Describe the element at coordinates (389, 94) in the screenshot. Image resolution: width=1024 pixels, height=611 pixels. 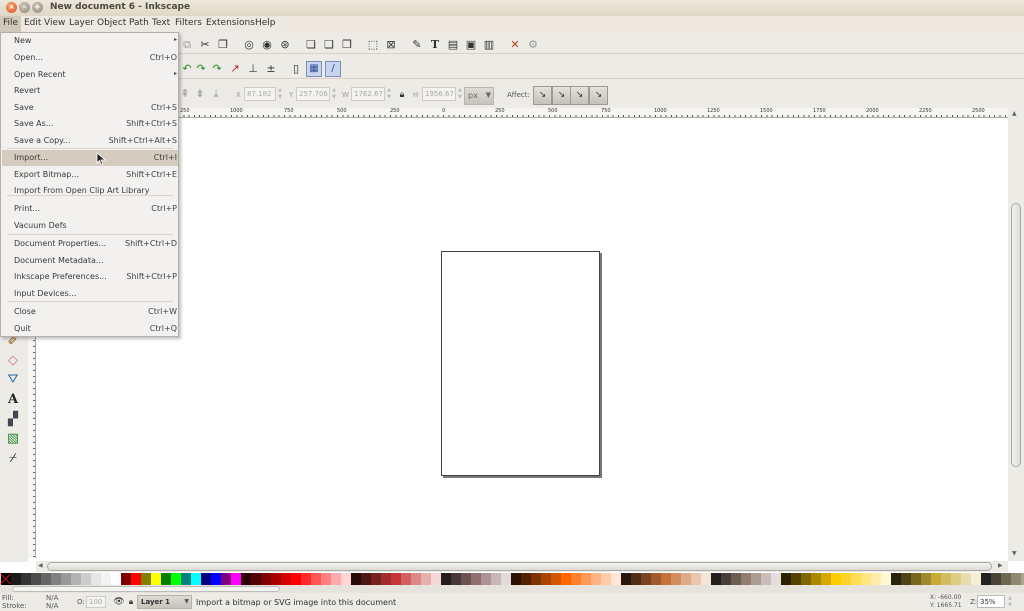
I see `w-spinner: ▲ ▼` at that location.